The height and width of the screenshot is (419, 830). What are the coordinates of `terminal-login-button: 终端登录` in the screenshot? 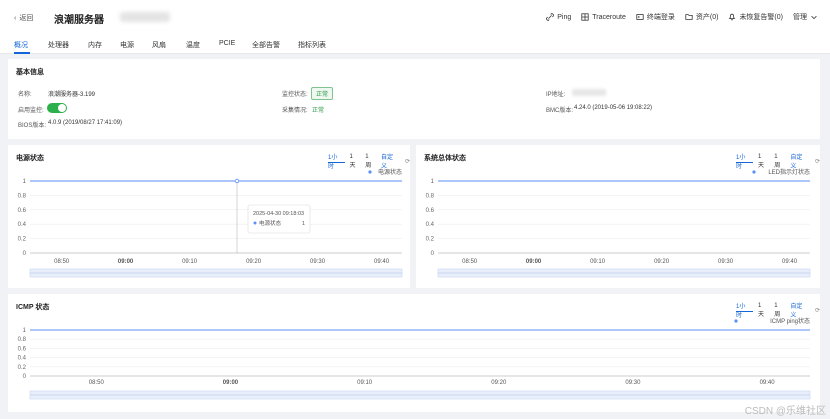 It's located at (655, 17).